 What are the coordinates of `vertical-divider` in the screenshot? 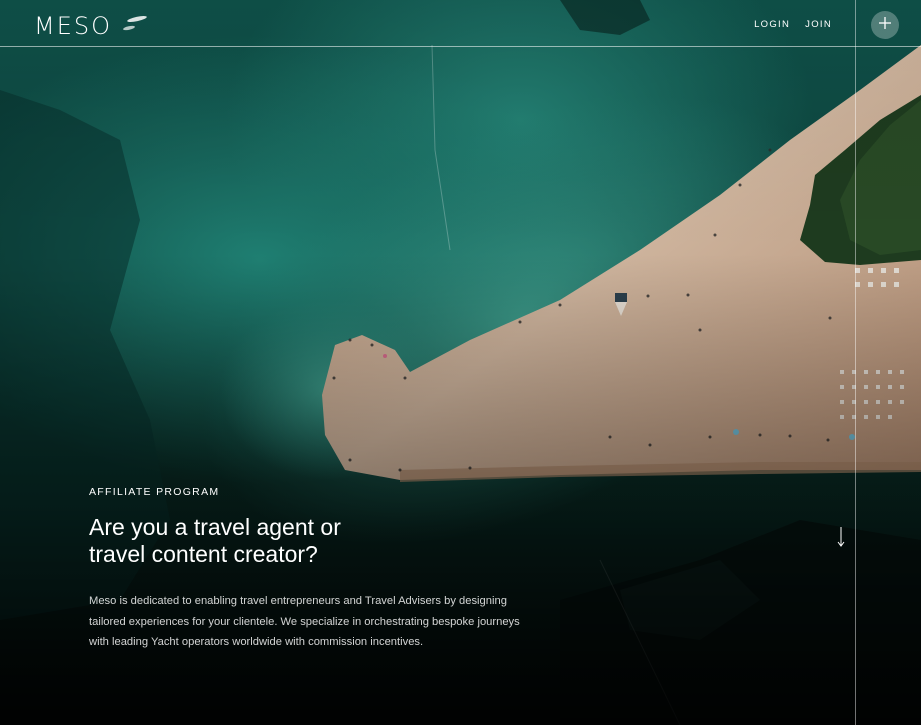 It's located at (855, 362).